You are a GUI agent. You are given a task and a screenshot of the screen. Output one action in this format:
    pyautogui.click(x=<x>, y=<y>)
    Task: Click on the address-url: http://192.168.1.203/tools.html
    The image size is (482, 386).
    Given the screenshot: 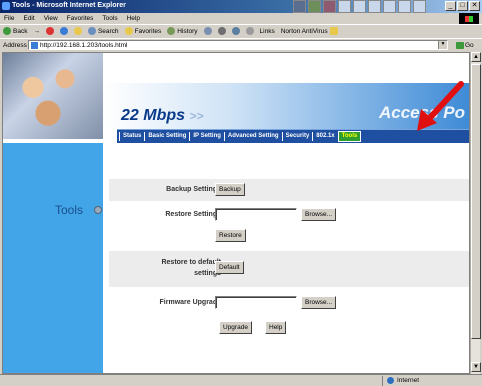 What is the action you would take?
    pyautogui.click(x=84, y=45)
    